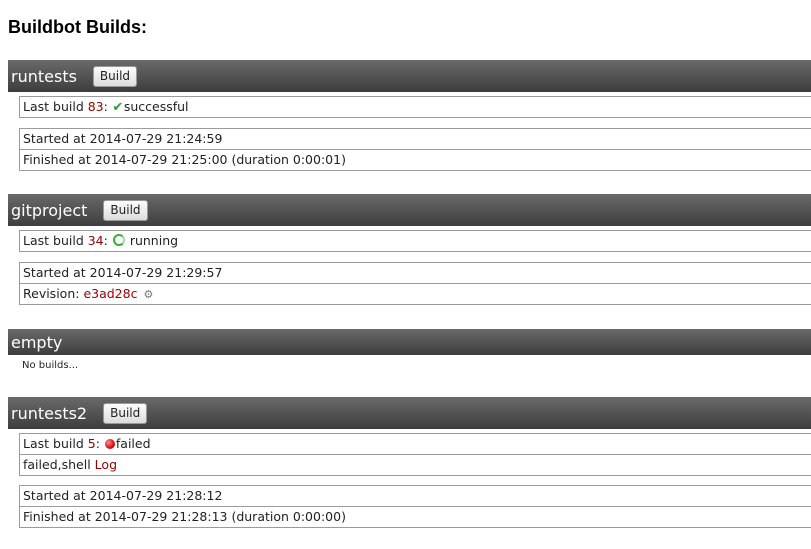  I want to click on failure-text: failed,shell, so click(57, 464).